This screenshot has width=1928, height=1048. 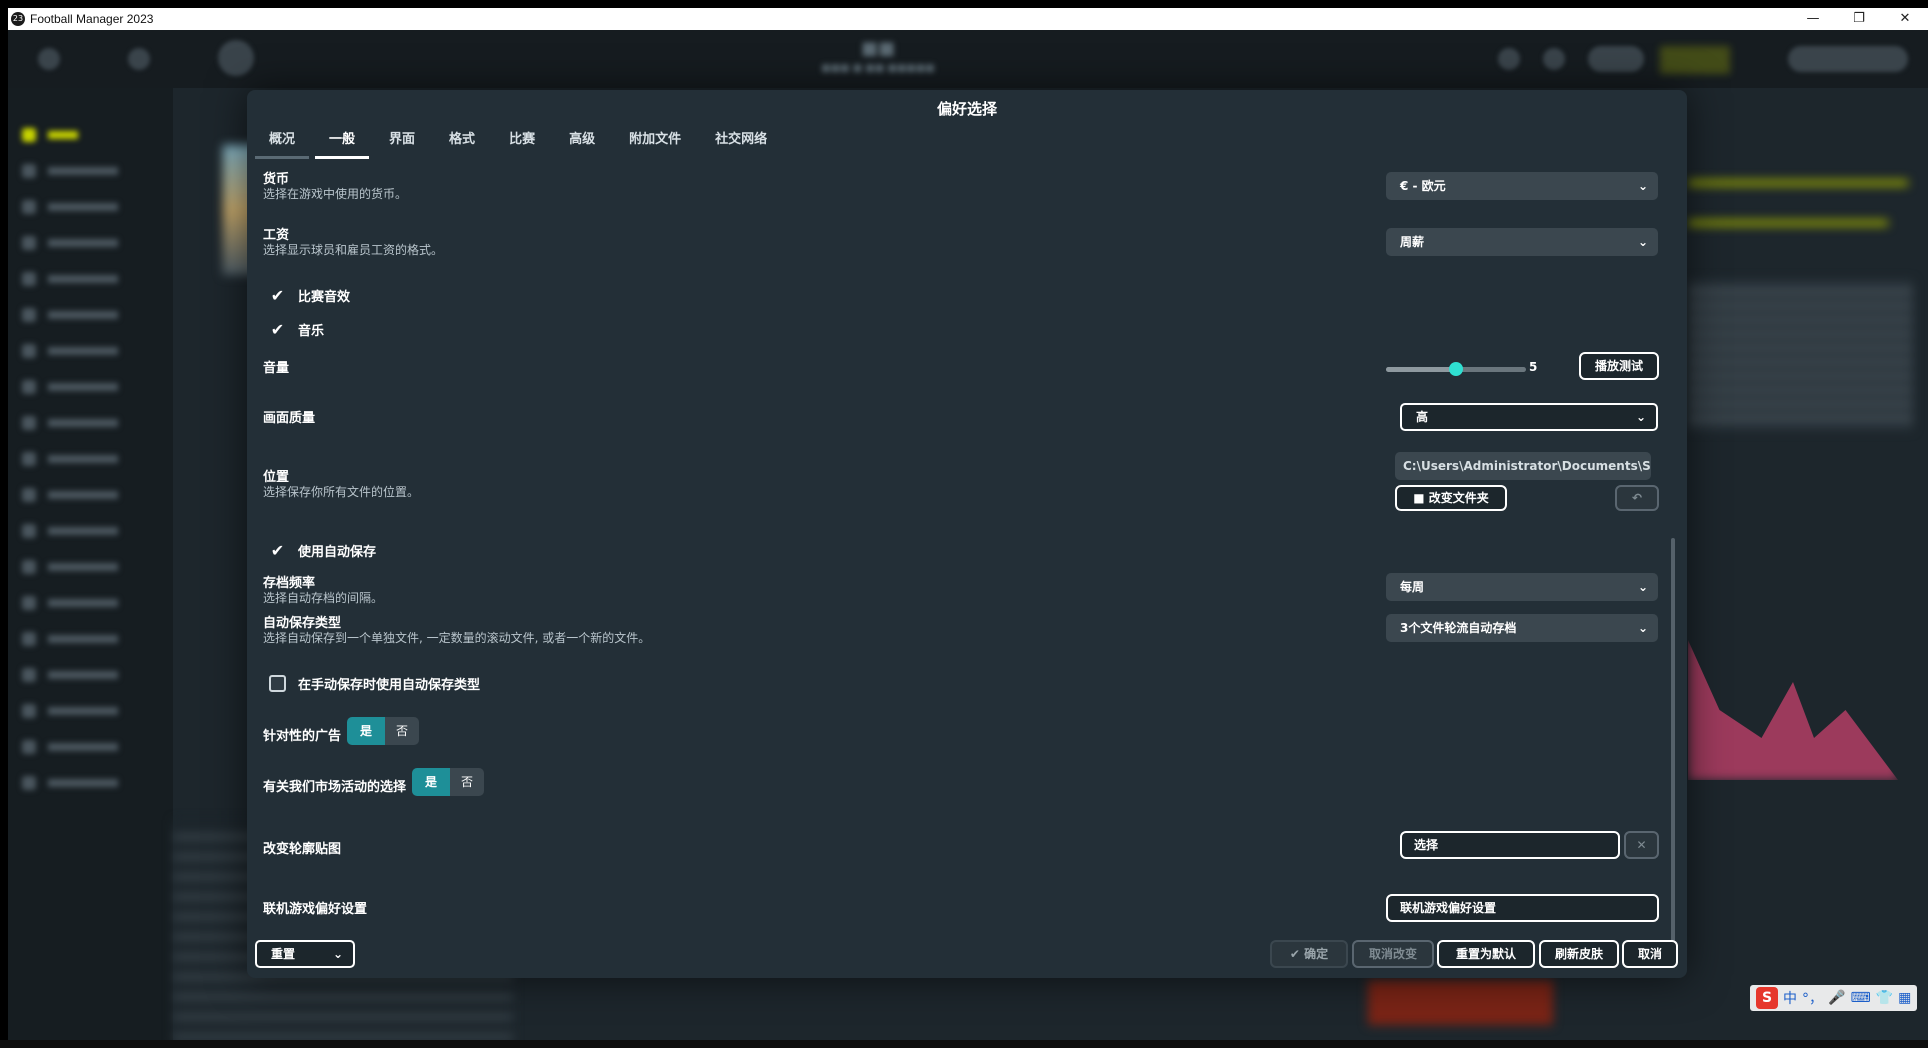 I want to click on cancel-changes-button: 取消改变, so click(x=1393, y=954).